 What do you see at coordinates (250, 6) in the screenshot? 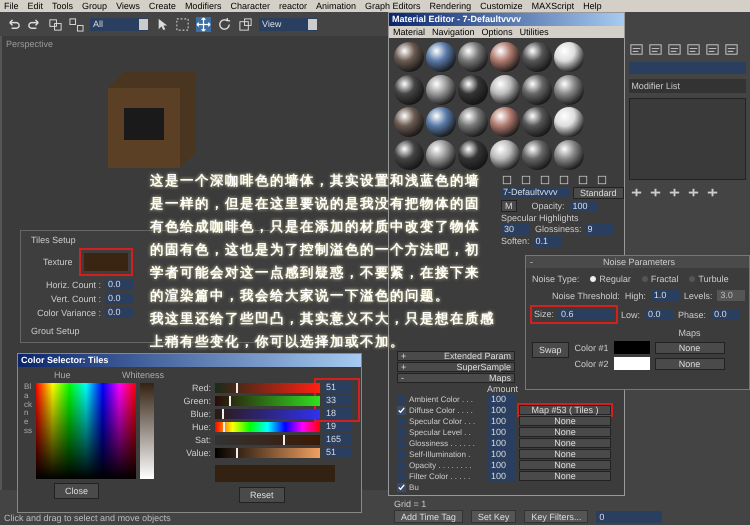
I see `menu-item: Character` at bounding box center [250, 6].